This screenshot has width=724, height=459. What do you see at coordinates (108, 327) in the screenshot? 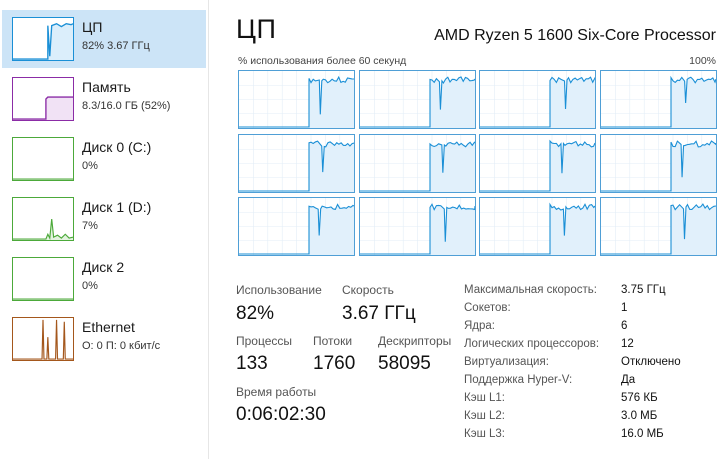
I see `sidebar-item-label: Ethernet` at bounding box center [108, 327].